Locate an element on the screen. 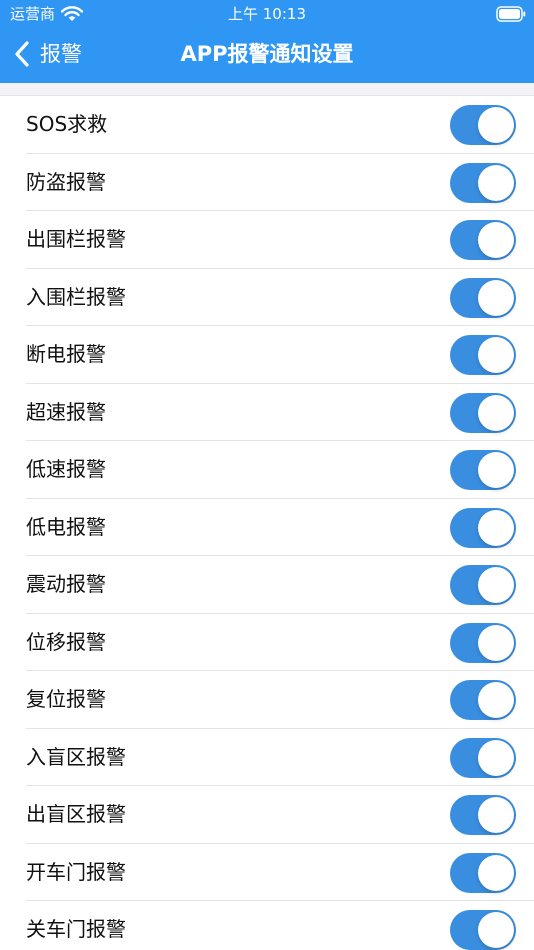  alarm-label: 复位报警 is located at coordinates (66, 699).